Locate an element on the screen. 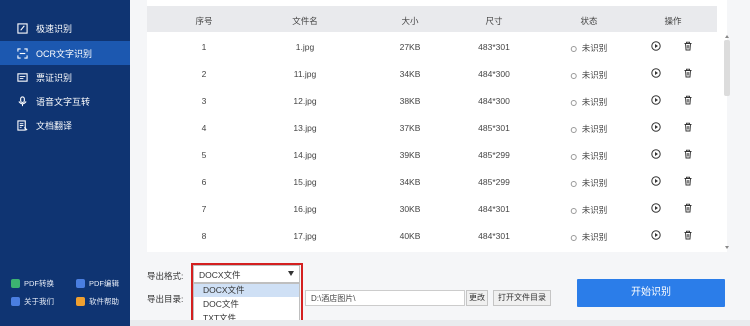 This screenshot has width=750, height=326. cell-filename: 17.jpg is located at coordinates (305, 236).